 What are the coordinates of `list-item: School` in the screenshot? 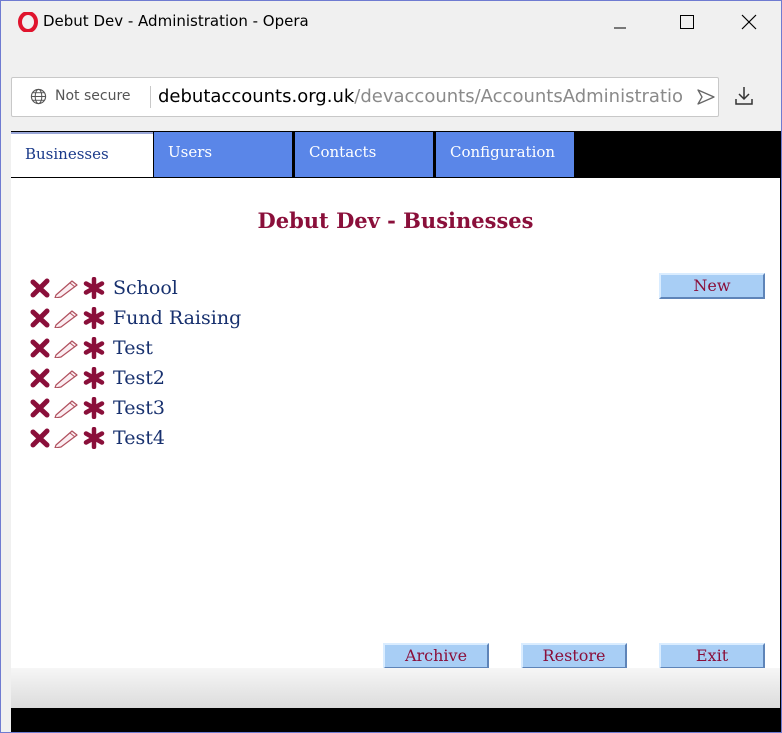 It's located at (135, 288).